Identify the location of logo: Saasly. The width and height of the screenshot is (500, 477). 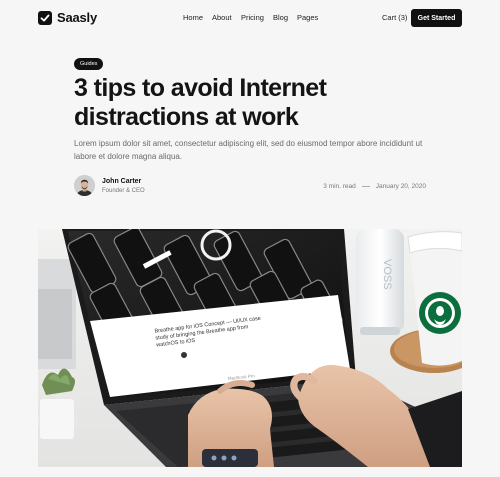
(67, 17).